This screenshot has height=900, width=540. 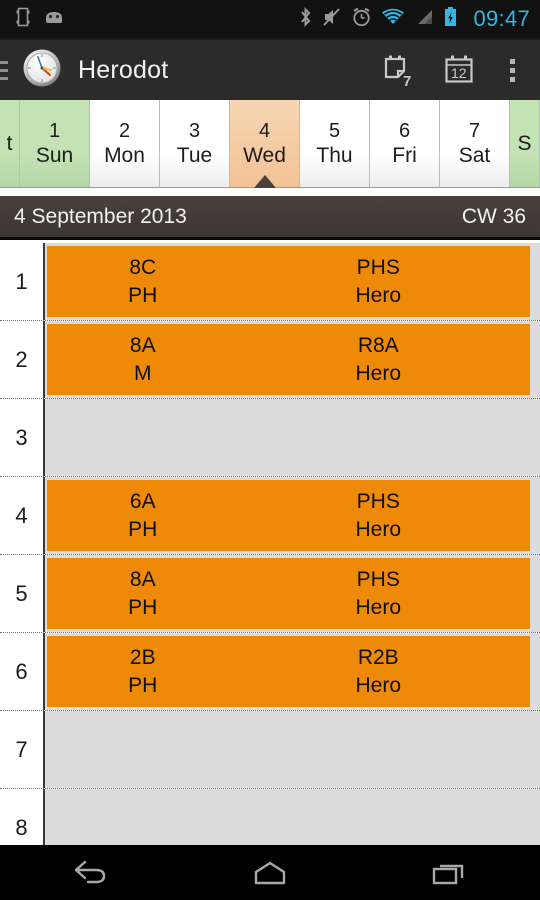 I want to click on period-number-cell: 2, so click(x=22, y=359).